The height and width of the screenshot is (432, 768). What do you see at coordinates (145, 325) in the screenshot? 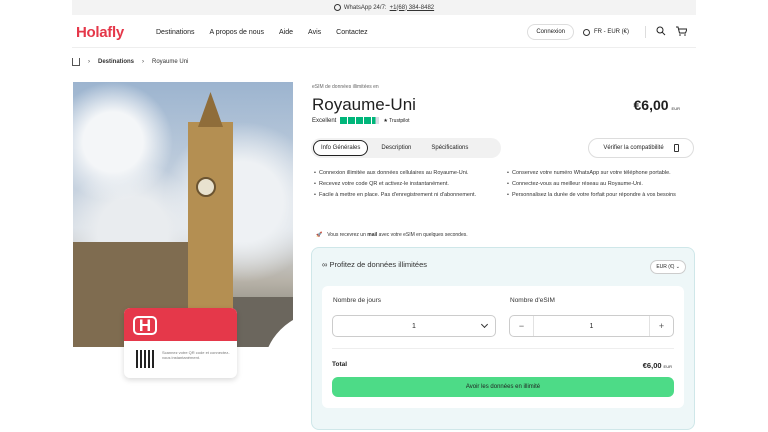
I see `holafly-h-logo: H` at bounding box center [145, 325].